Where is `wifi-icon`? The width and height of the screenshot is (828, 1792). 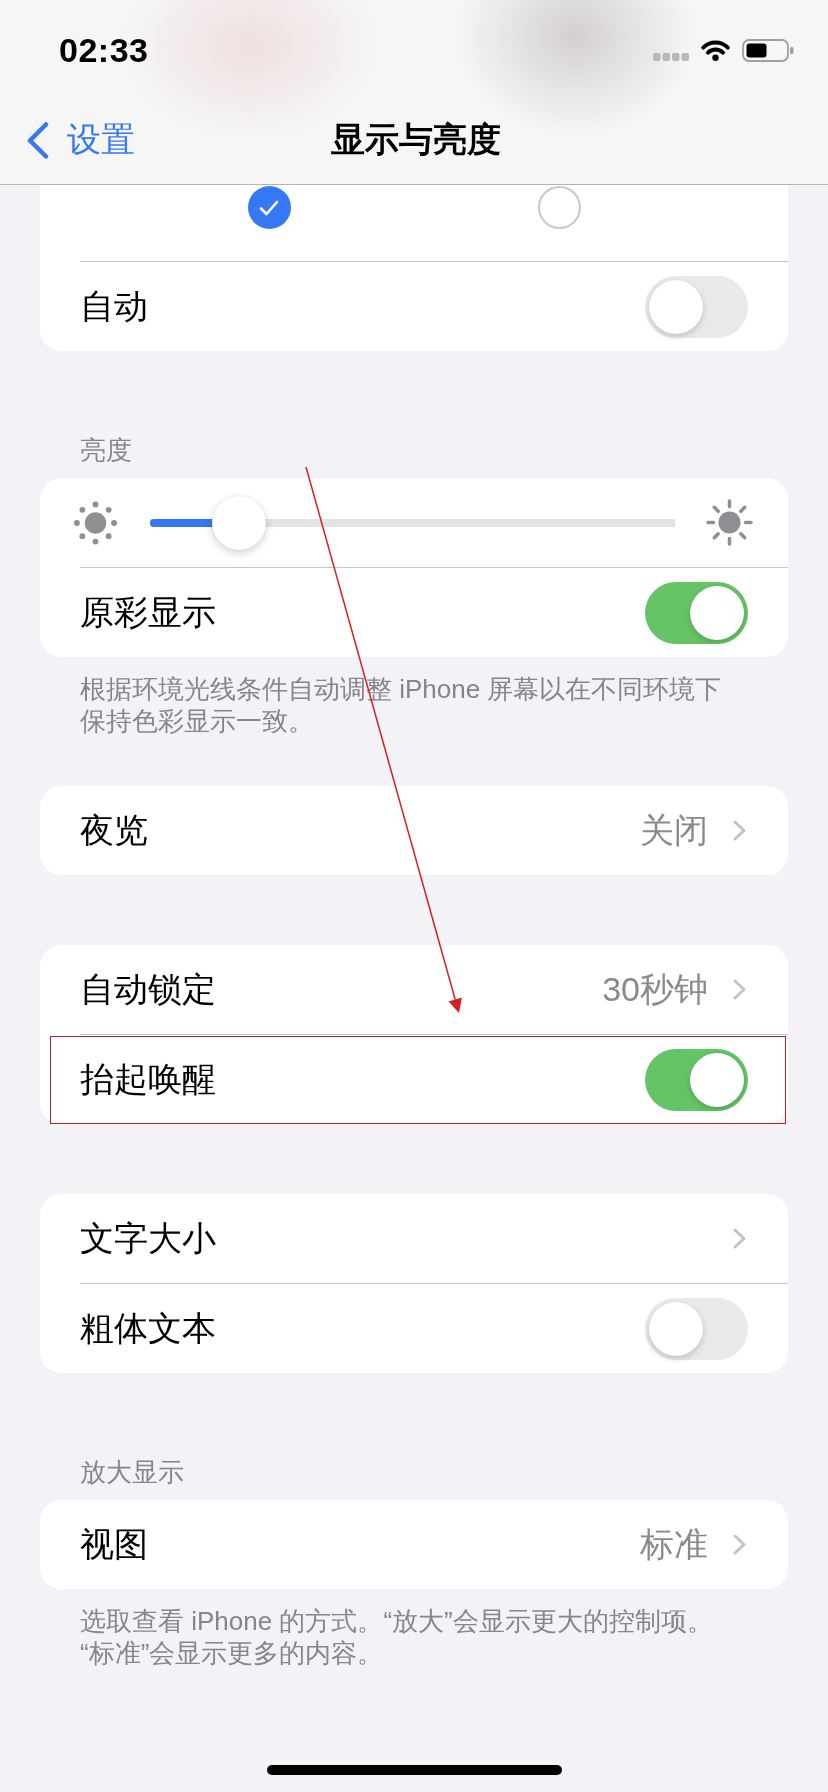
wifi-icon is located at coordinates (715, 50).